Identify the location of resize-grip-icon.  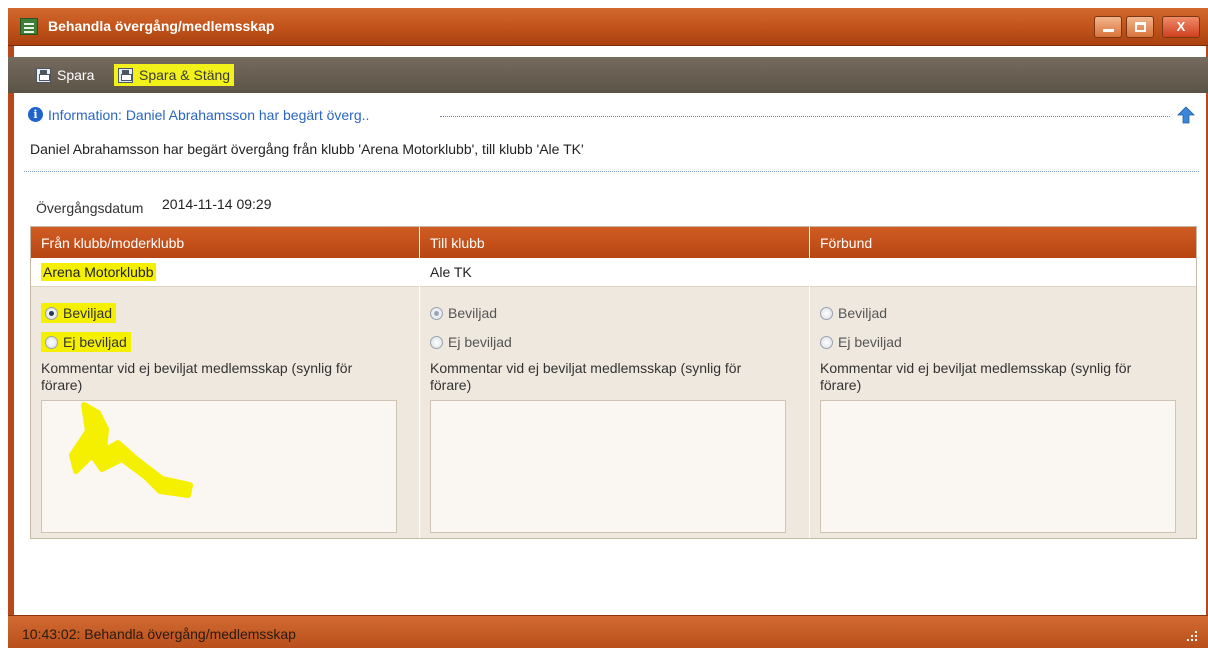
(1192, 636).